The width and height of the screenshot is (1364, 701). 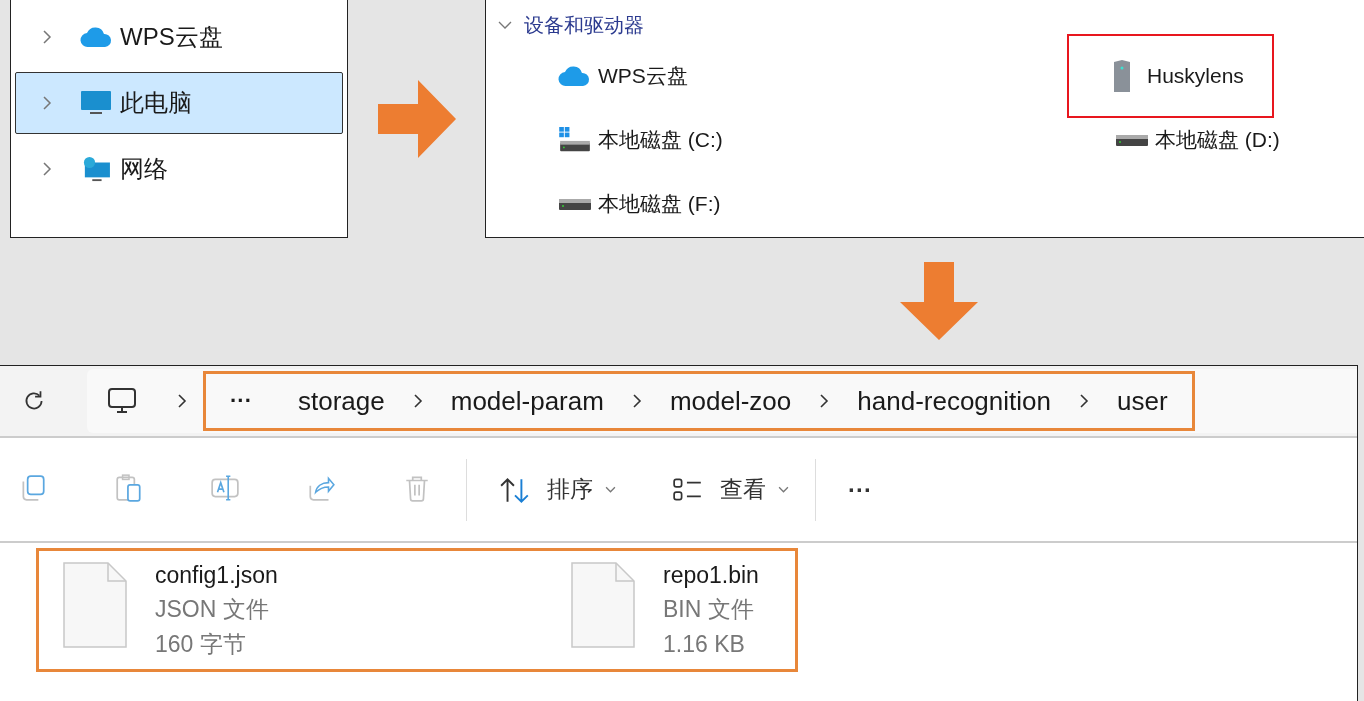 What do you see at coordinates (954, 401) in the screenshot?
I see `breadcrumb-item: hand-recognition` at bounding box center [954, 401].